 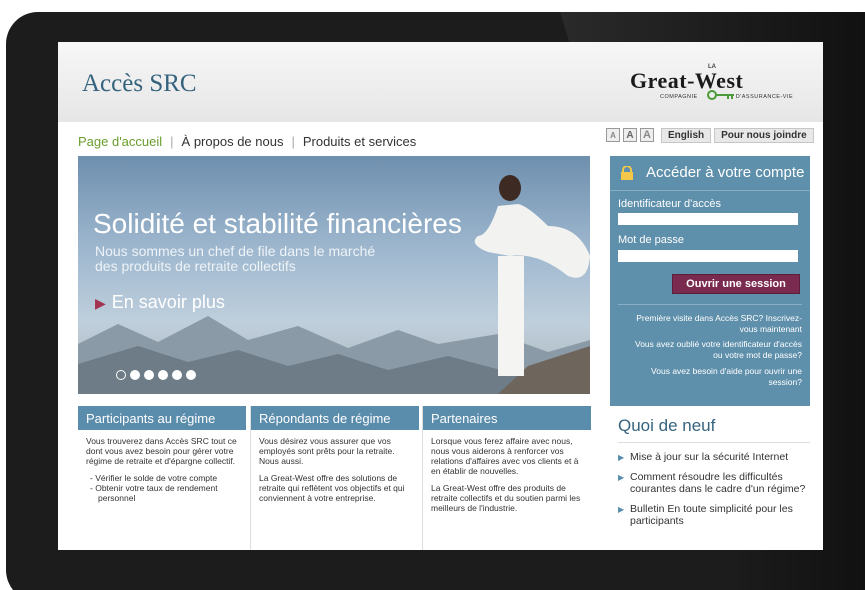 I want to click on divider, so click(x=710, y=304).